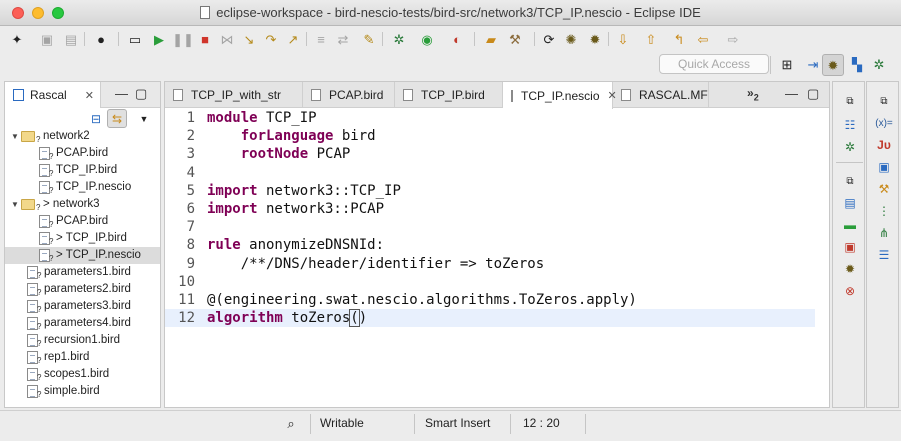 The height and width of the screenshot is (441, 901). I want to click on tree-folder: ▼? network2, so click(82, 136).